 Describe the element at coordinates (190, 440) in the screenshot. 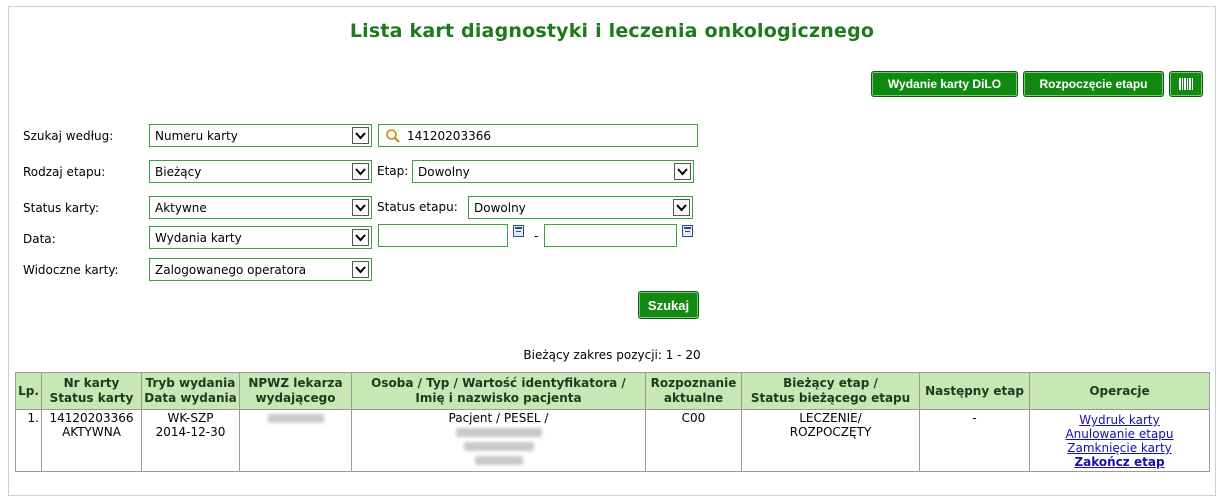

I see `issue-mode-cell: WK-SZP 2014-12-30` at that location.